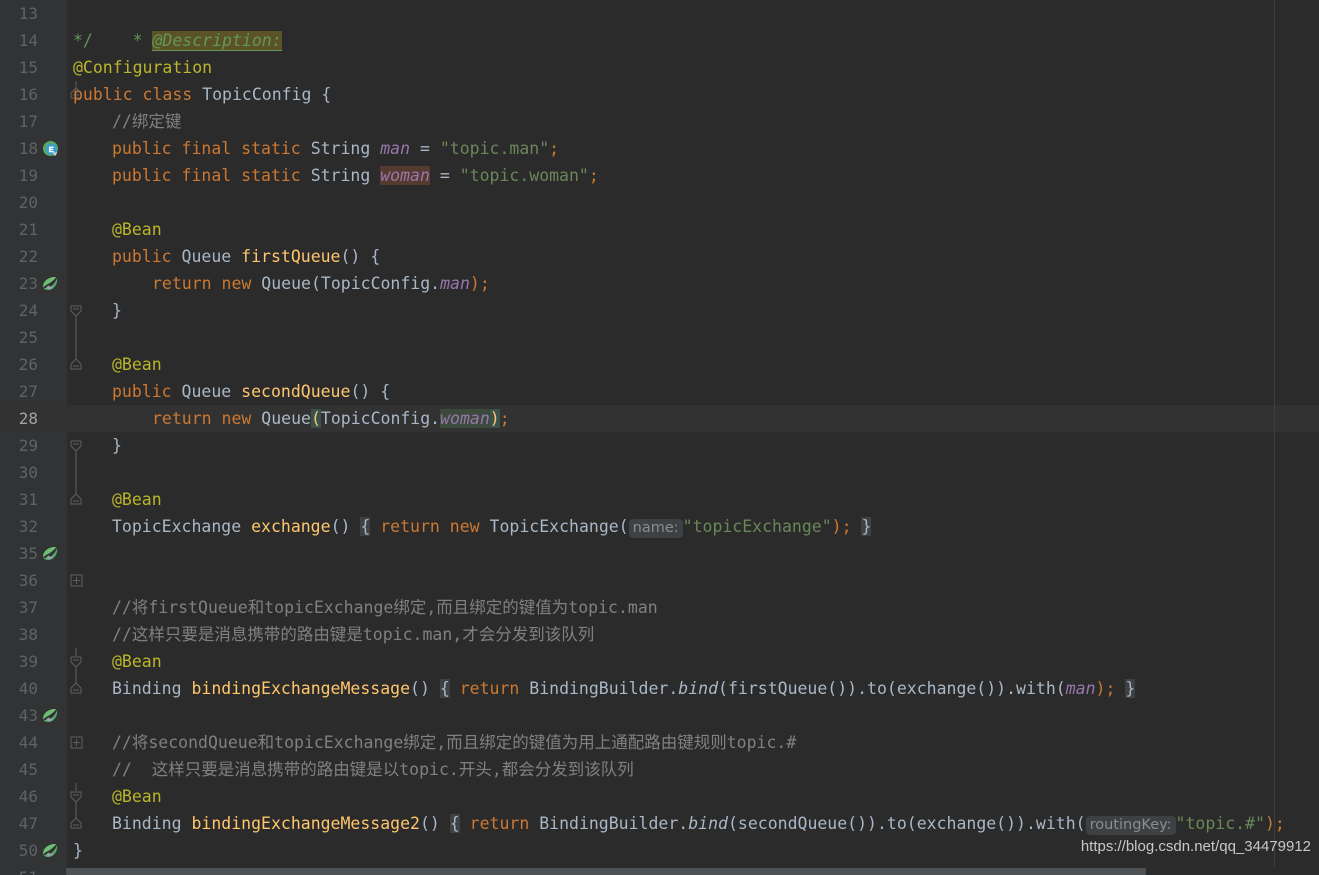 The height and width of the screenshot is (875, 1319). What do you see at coordinates (659, 253) in the screenshot?
I see `code-line-21: 21 @Bean` at bounding box center [659, 253].